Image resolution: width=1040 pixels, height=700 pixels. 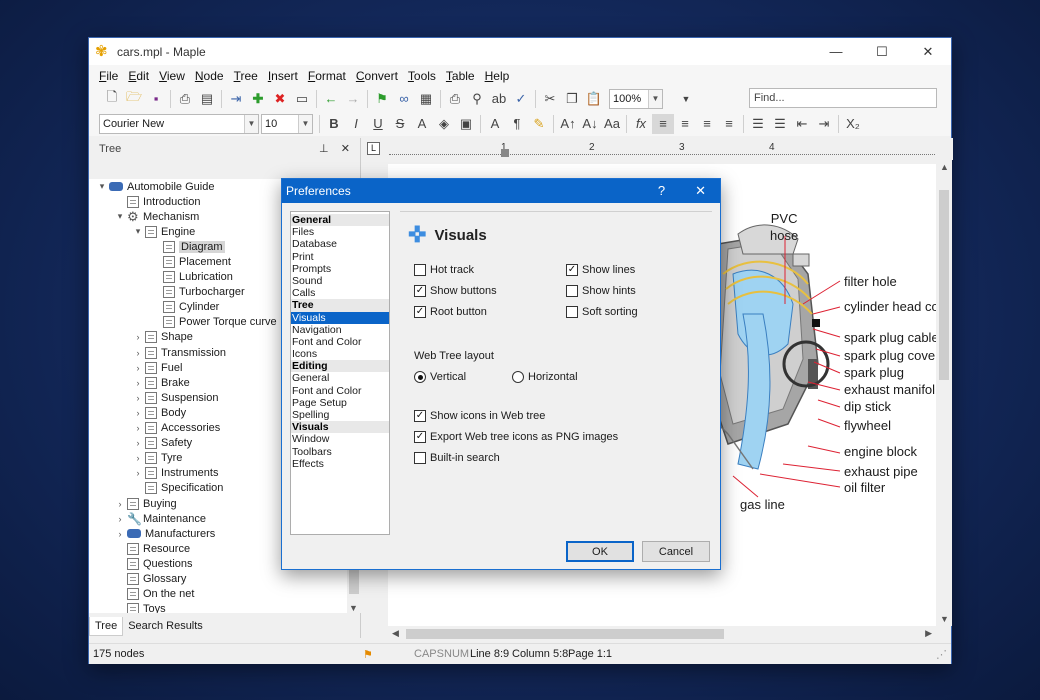 What do you see at coordinates (218, 594) in the screenshot?
I see `tree-node: On the net` at bounding box center [218, 594].